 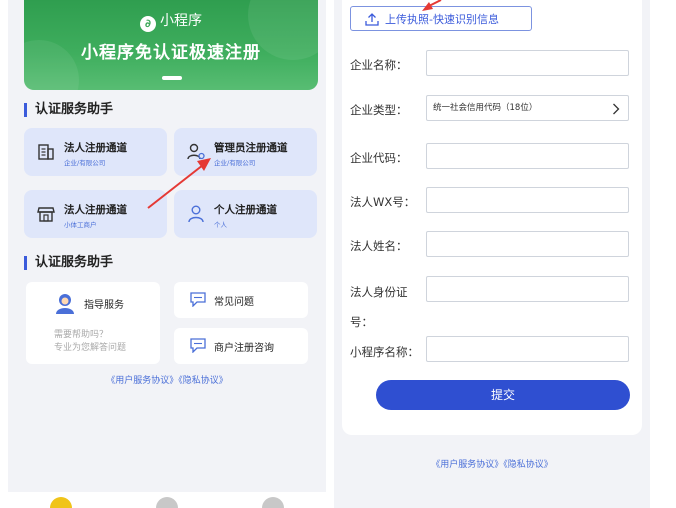 I want to click on guide-help-description: 专业为您解答问题, so click(x=90, y=348).